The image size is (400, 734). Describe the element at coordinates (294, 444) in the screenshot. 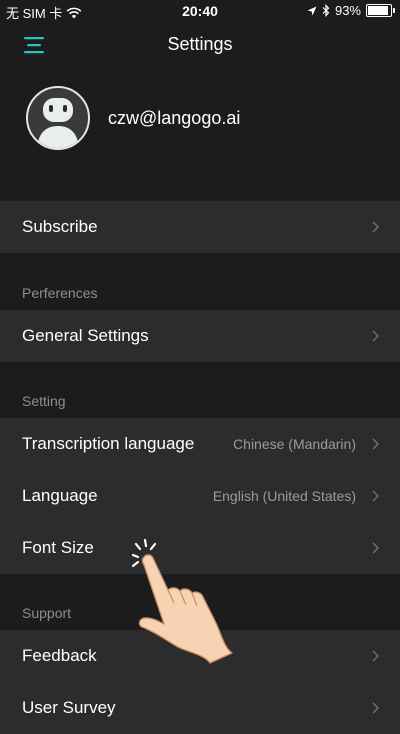

I see `transcription-language-value: Chinese (Mandarin)` at that location.